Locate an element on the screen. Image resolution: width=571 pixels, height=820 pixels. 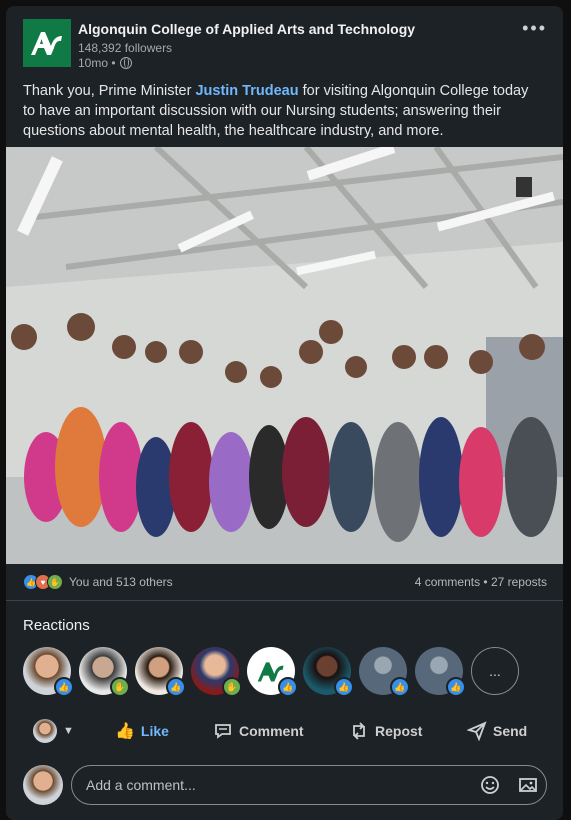
algonquin-logo is located at coordinates (47, 43).